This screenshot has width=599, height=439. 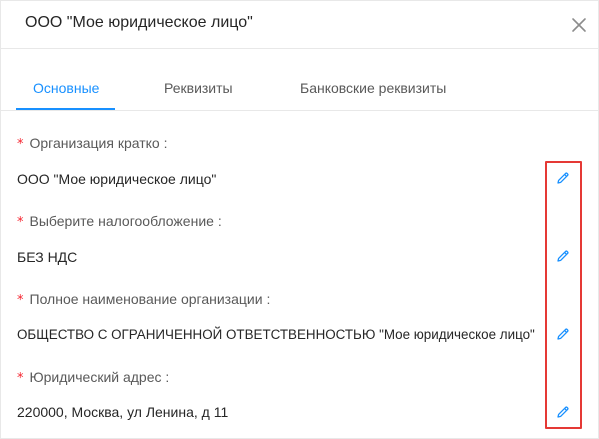 I want to click on tab-main: Основные, so click(x=66, y=88).